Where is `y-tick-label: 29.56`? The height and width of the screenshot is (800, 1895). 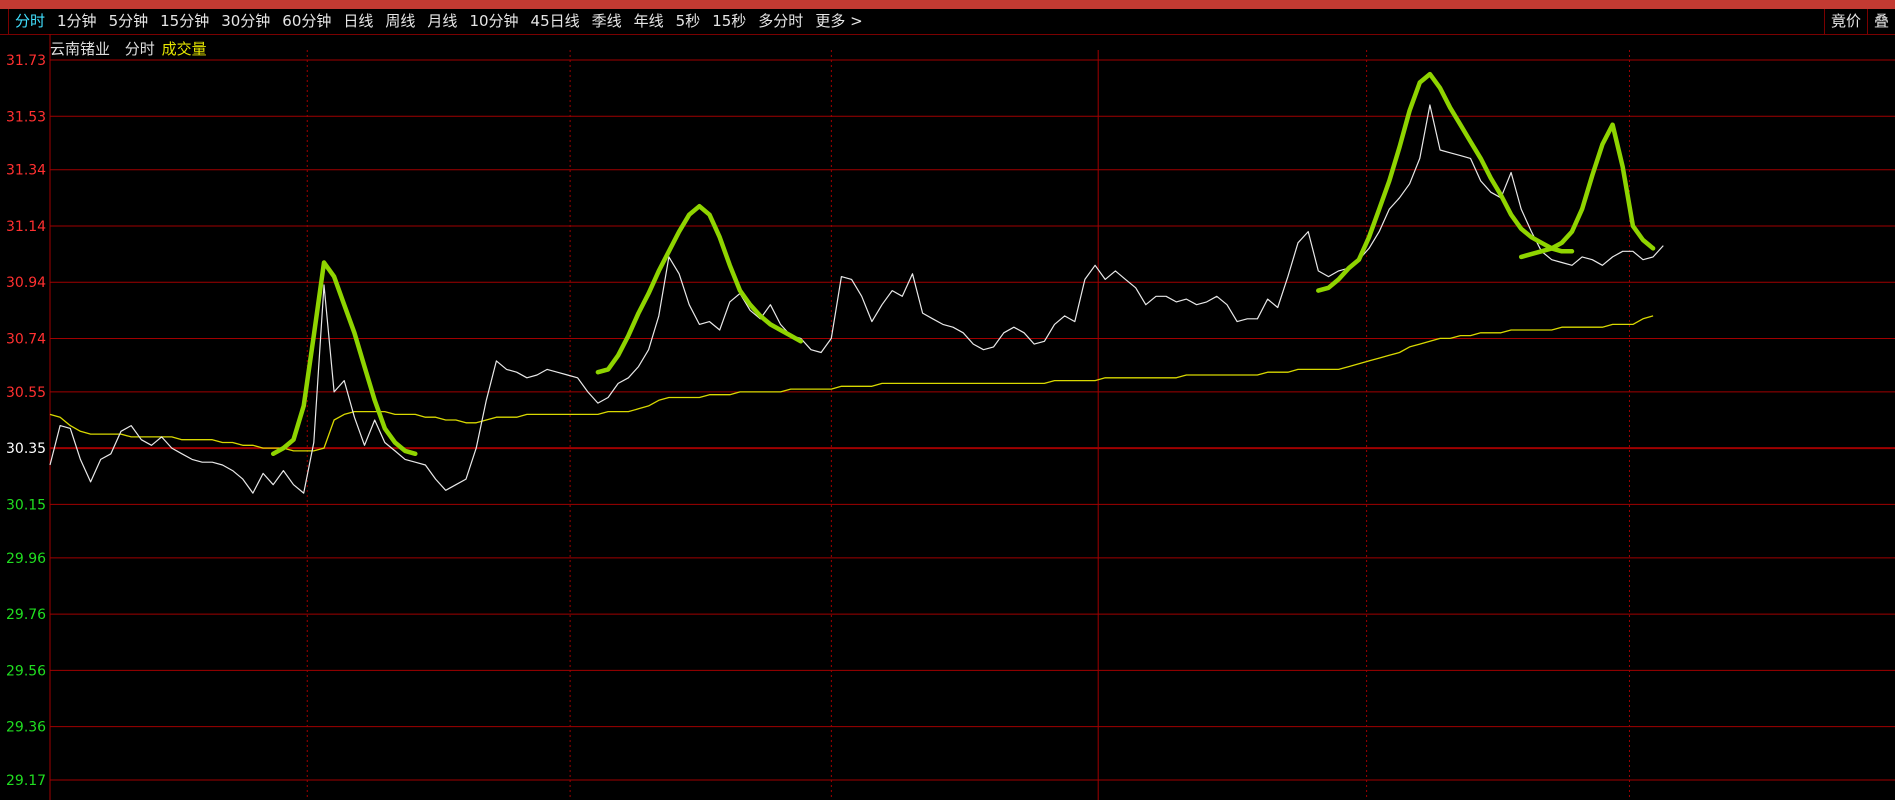
y-tick-label: 29.56 is located at coordinates (26, 671).